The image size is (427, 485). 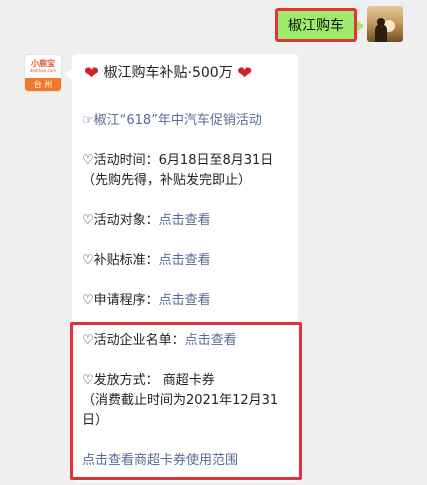 I want to click on issue-method: ♡发放方式： 商超卡券, so click(x=148, y=380).